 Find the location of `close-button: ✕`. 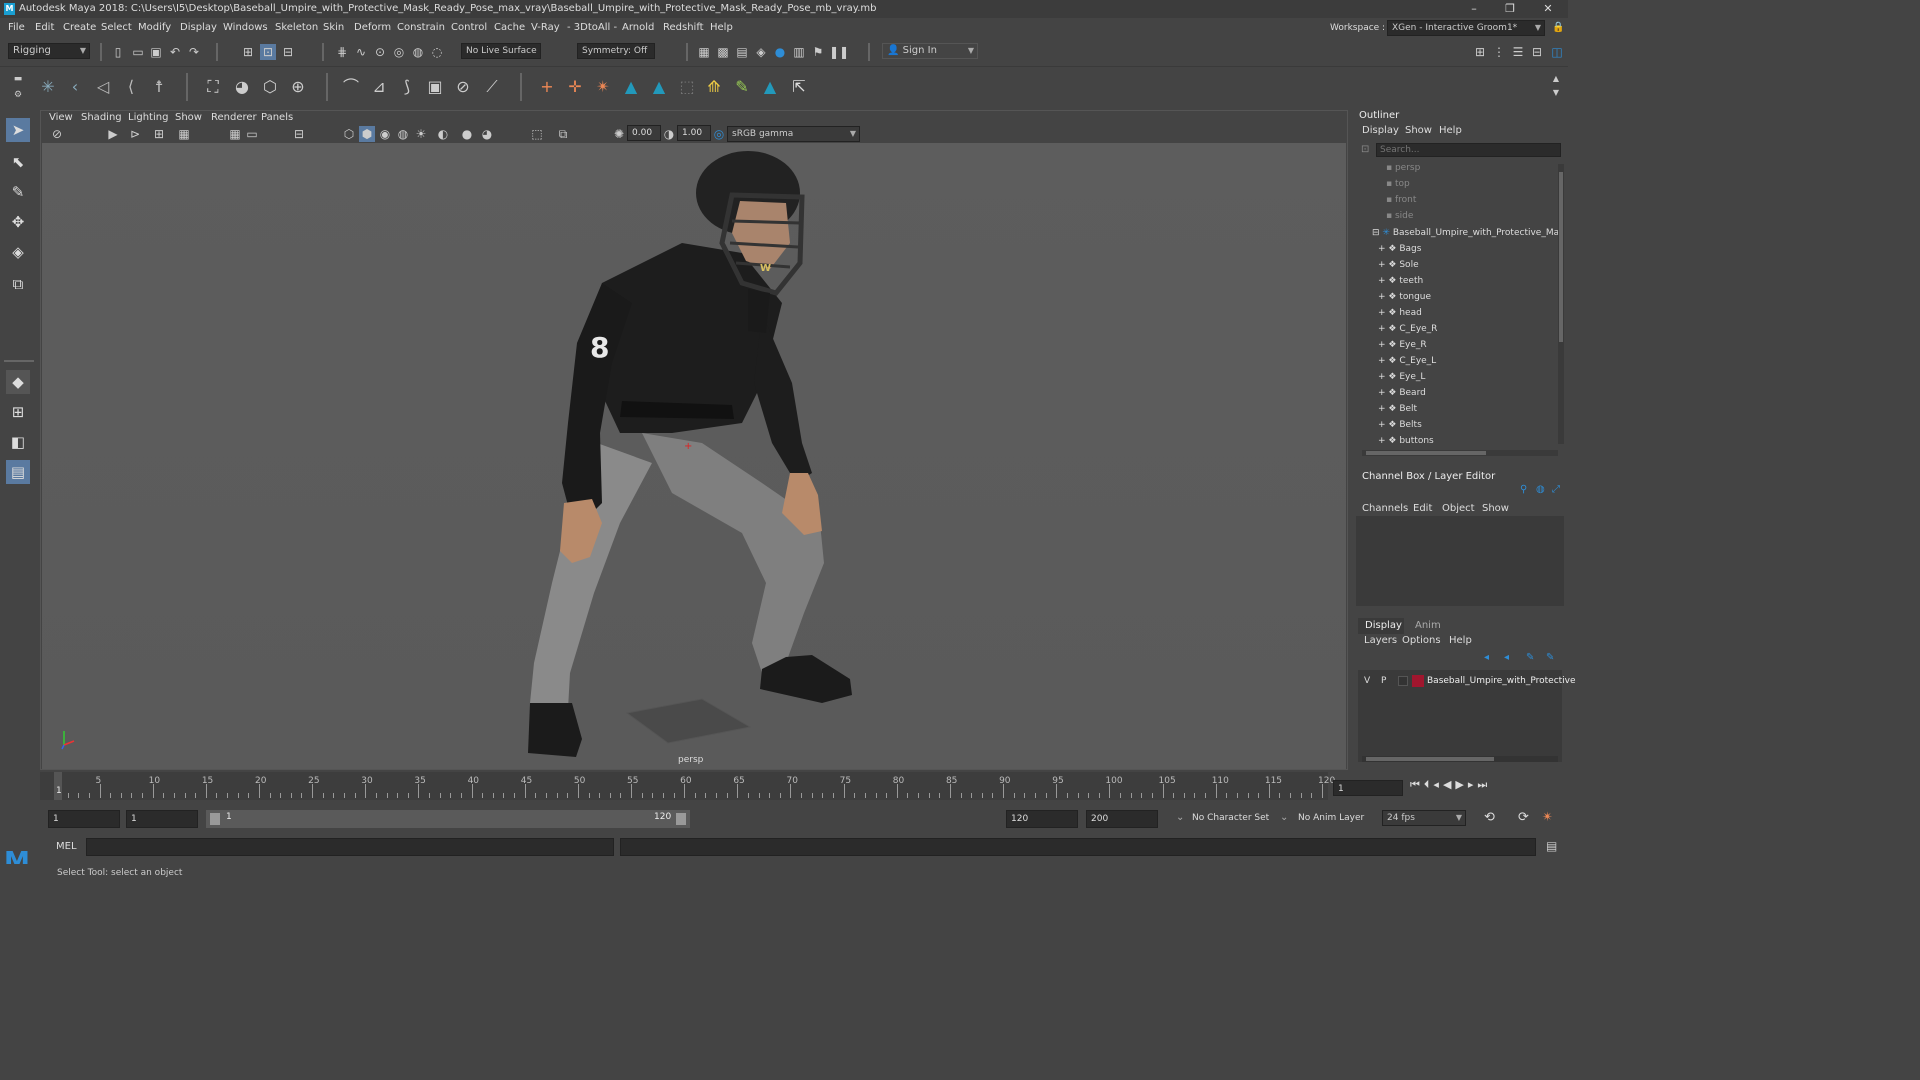

close-button: ✕ is located at coordinates (1548, 9).